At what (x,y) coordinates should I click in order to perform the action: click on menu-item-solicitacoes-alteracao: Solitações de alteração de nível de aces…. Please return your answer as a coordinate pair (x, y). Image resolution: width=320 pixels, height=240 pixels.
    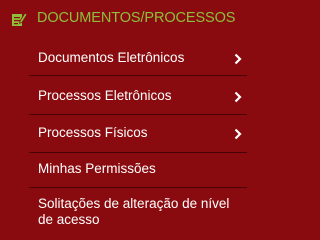
    Looking at the image, I should click on (138, 213).